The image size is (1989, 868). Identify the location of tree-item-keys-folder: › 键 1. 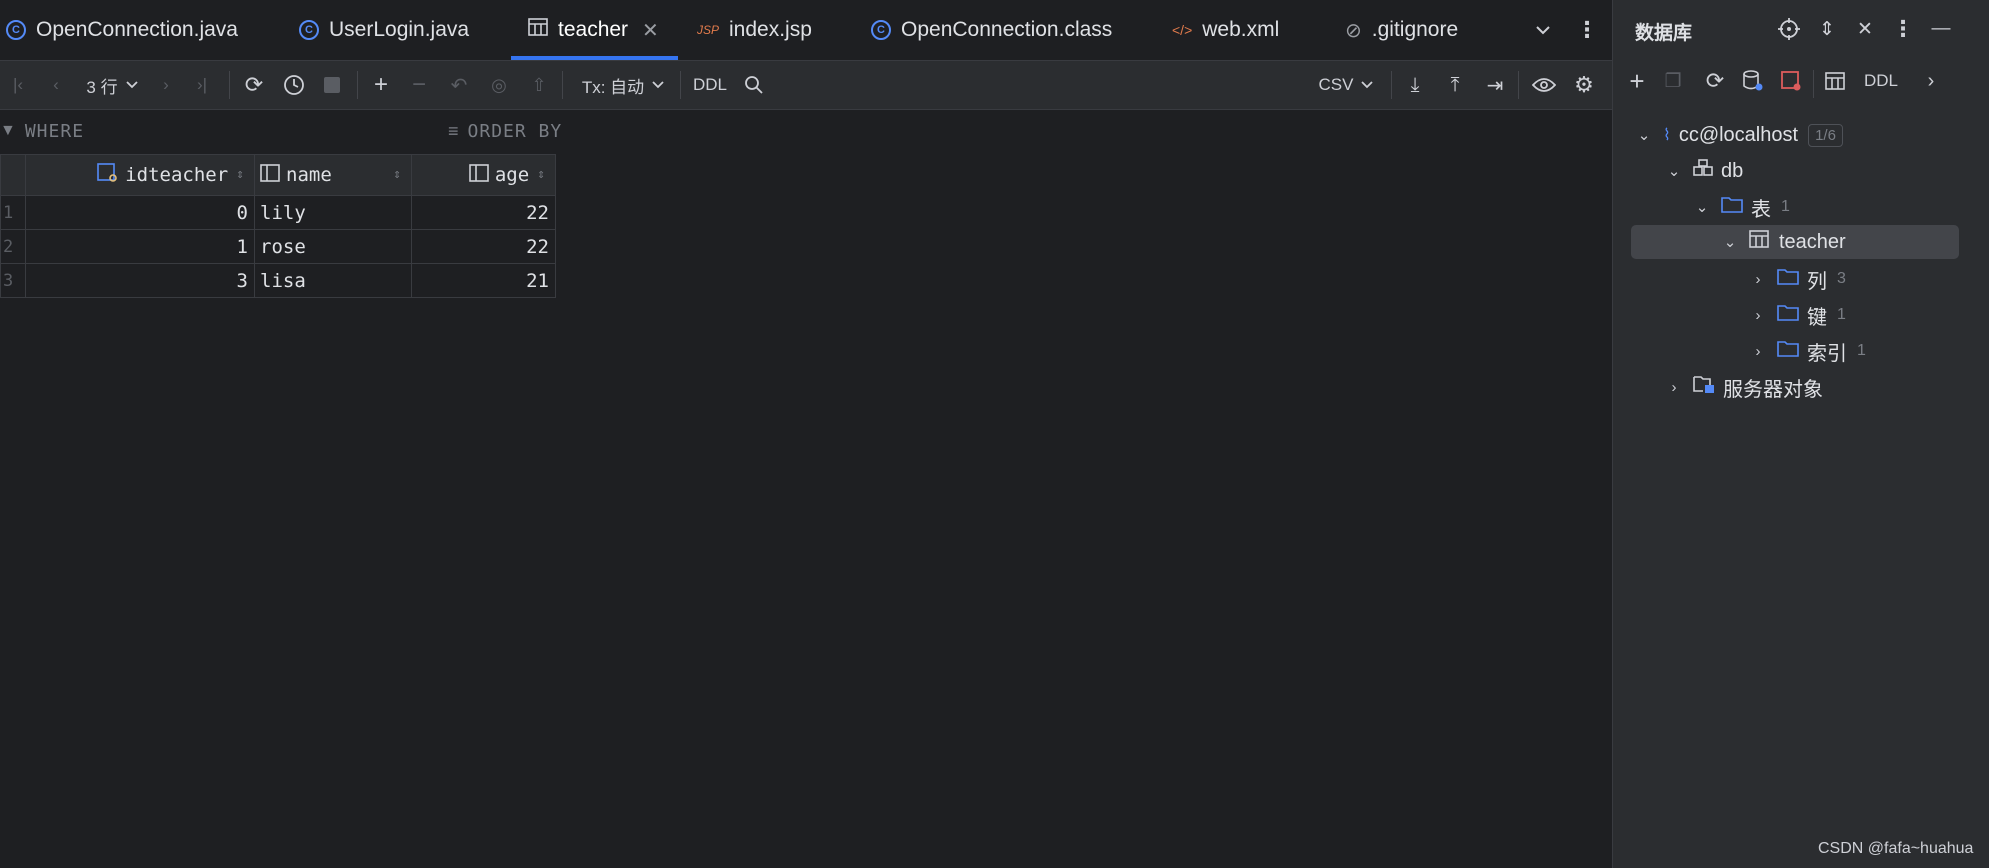
(1796, 315).